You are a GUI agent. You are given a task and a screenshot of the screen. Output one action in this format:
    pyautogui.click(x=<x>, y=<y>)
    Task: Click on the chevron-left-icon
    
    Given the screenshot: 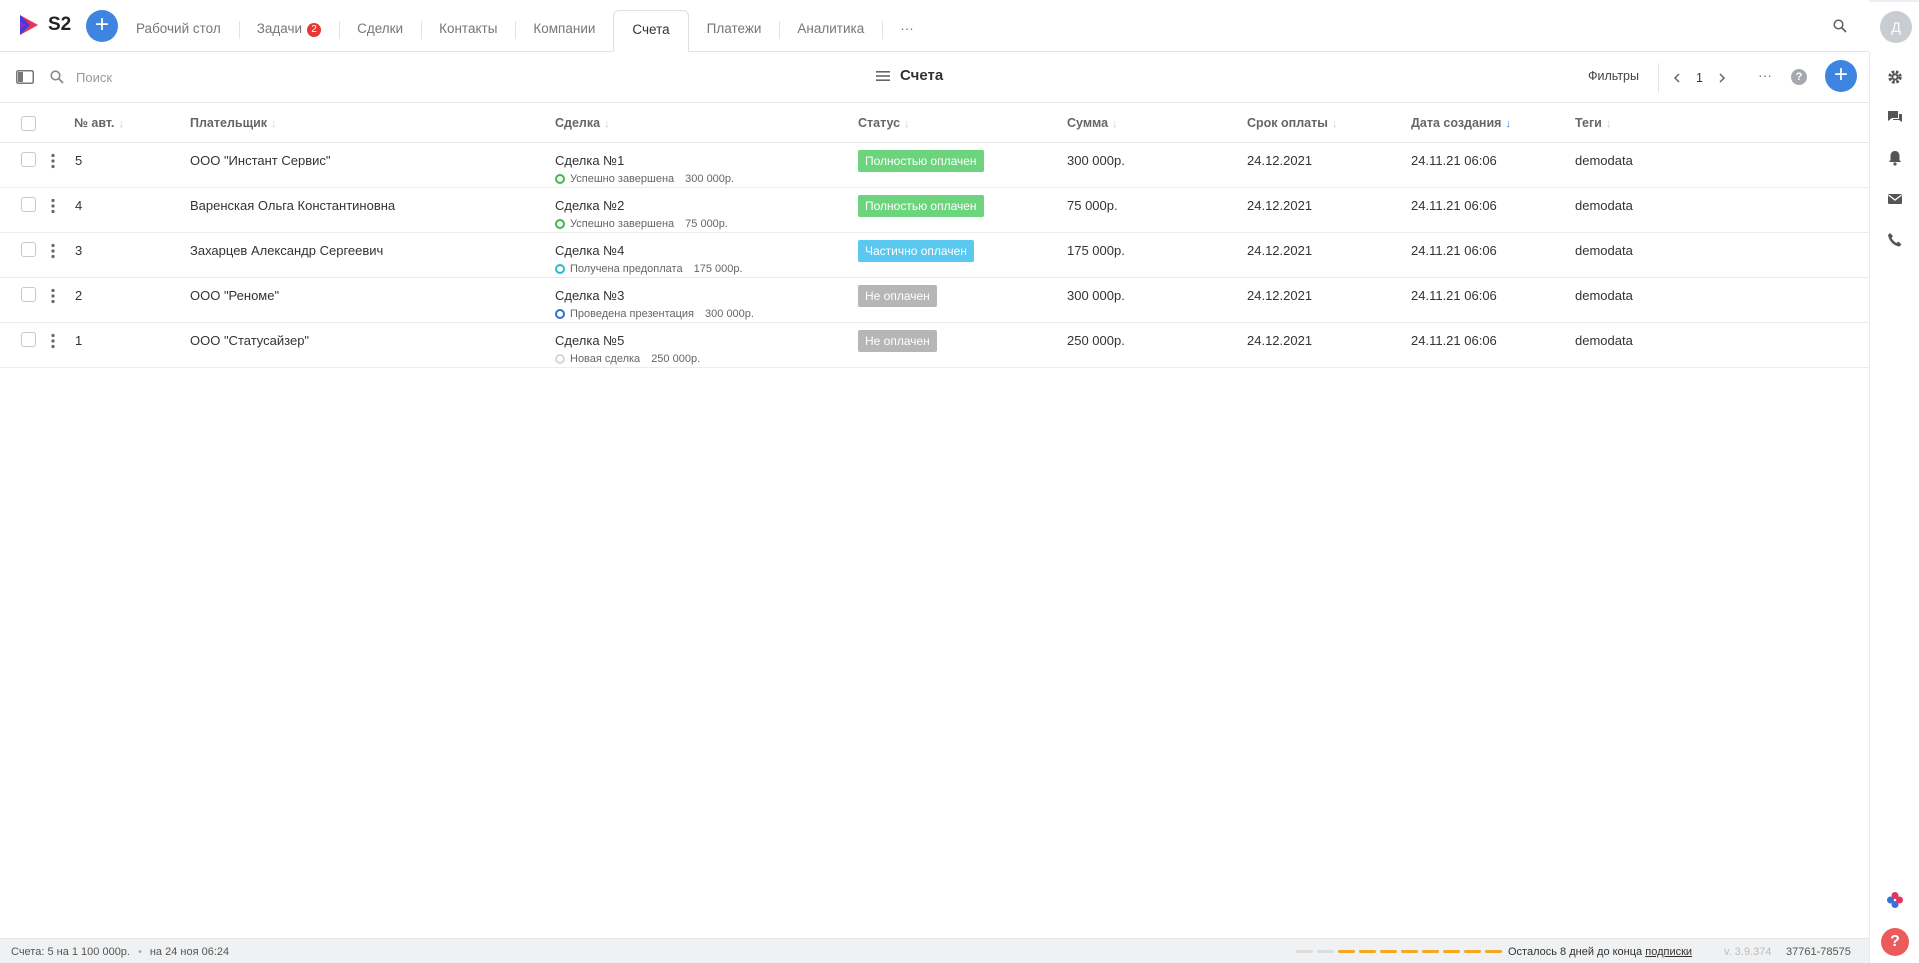 What is the action you would take?
    pyautogui.click(x=1677, y=78)
    